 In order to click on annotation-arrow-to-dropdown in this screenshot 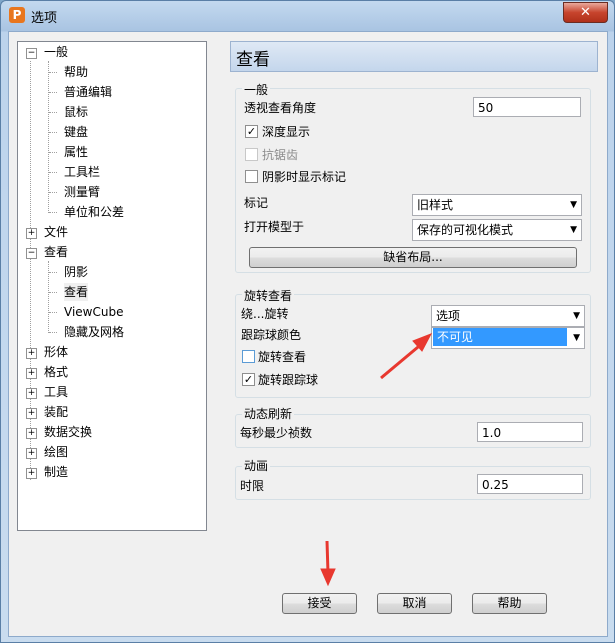, I will do `click(406, 356)`.